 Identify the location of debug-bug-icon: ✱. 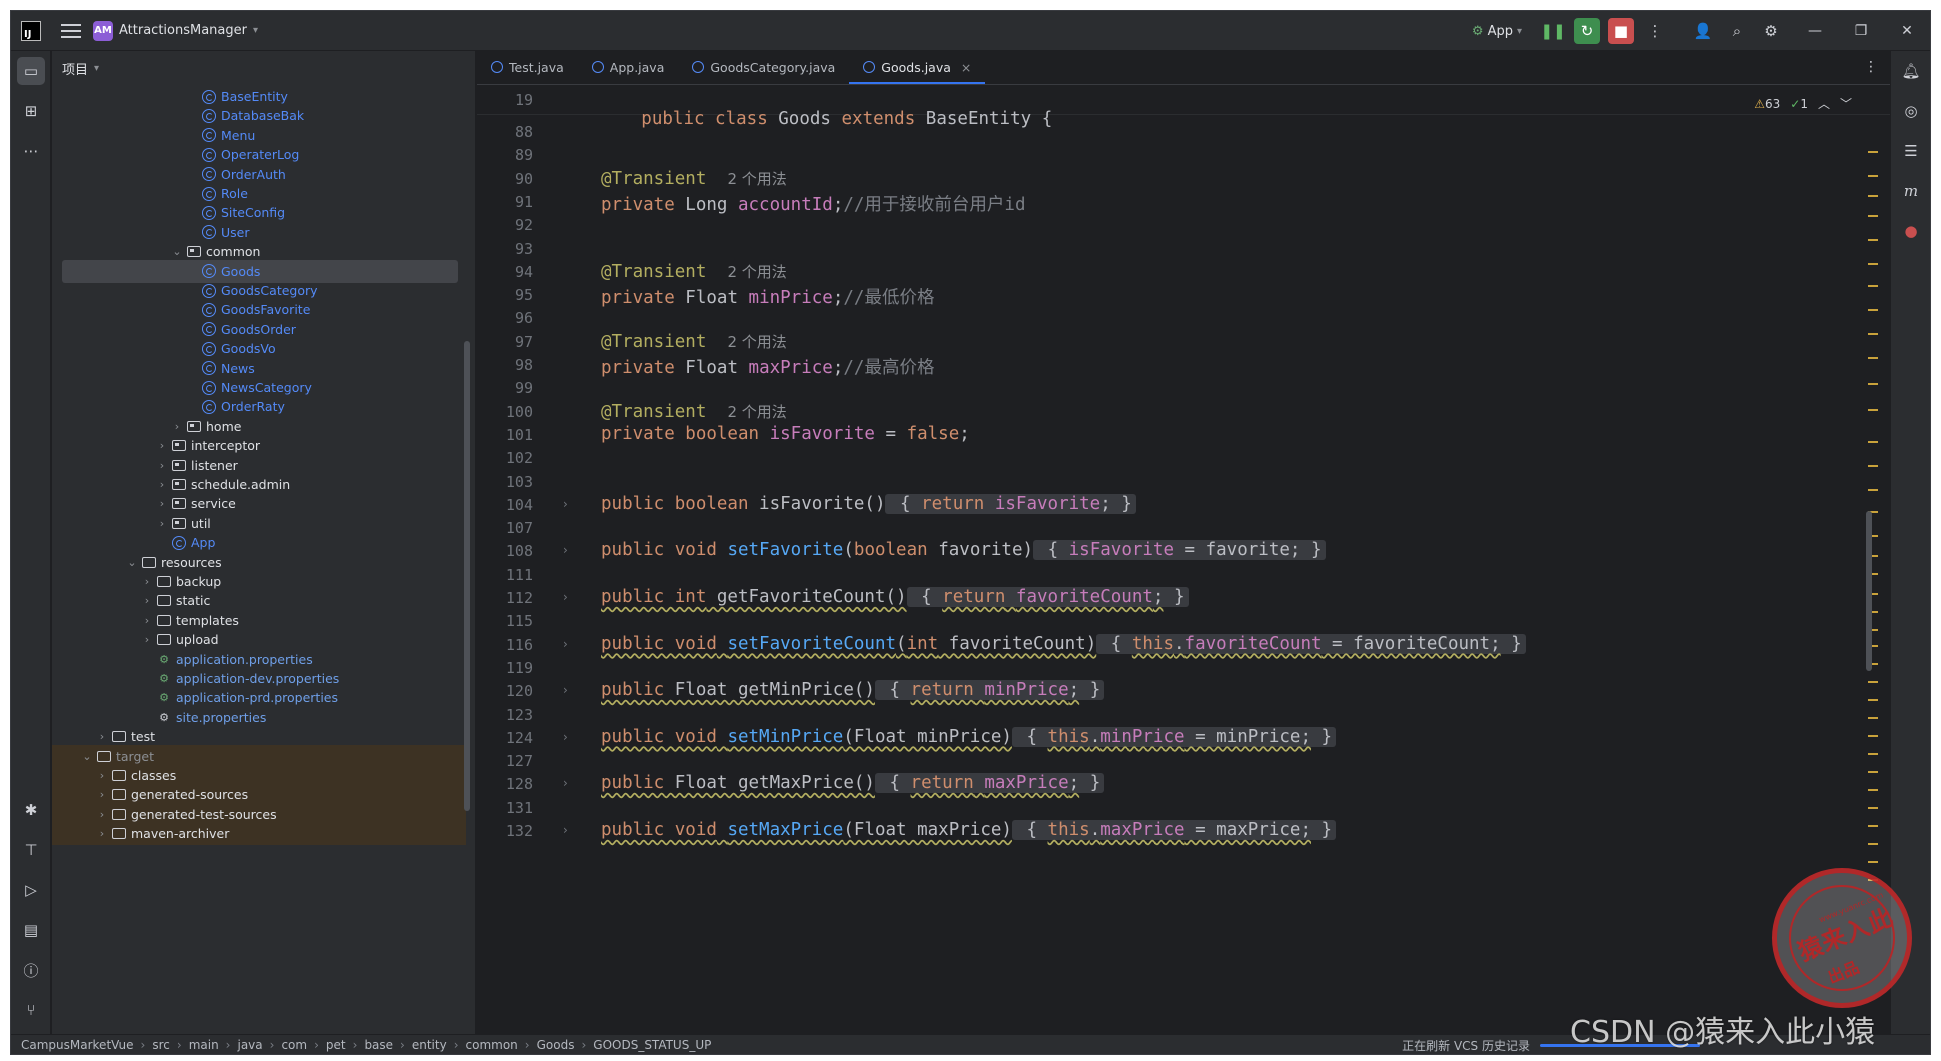
(31, 810).